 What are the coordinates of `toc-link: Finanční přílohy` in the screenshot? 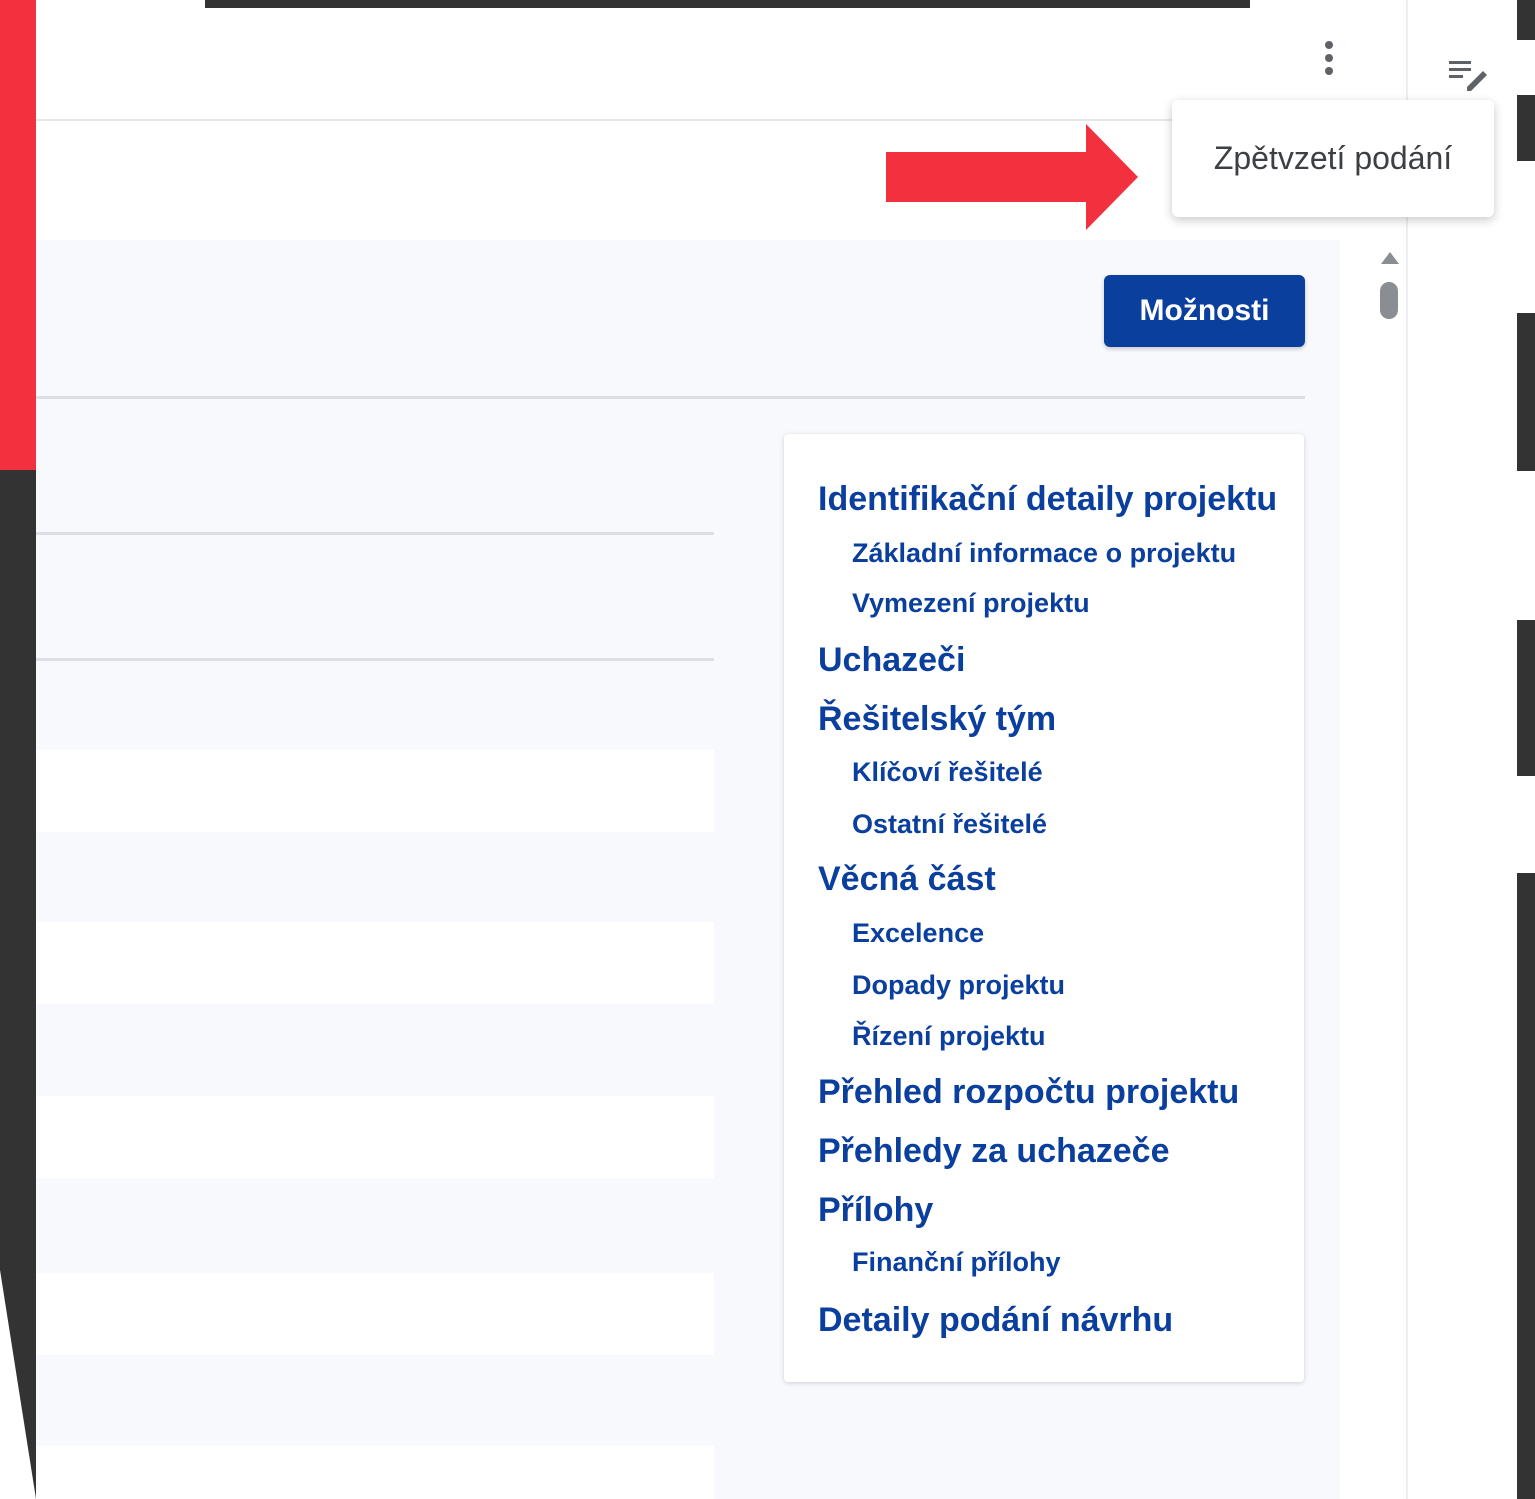 It's located at (956, 1262).